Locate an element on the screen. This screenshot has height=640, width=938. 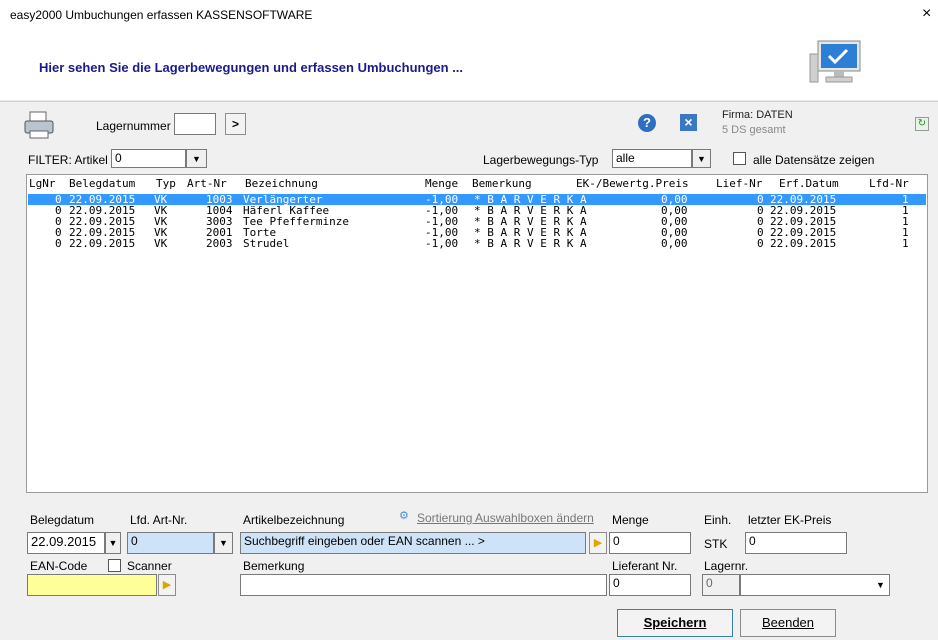
column-header: EK-/Bewertg.Preis is located at coordinates (632, 183).